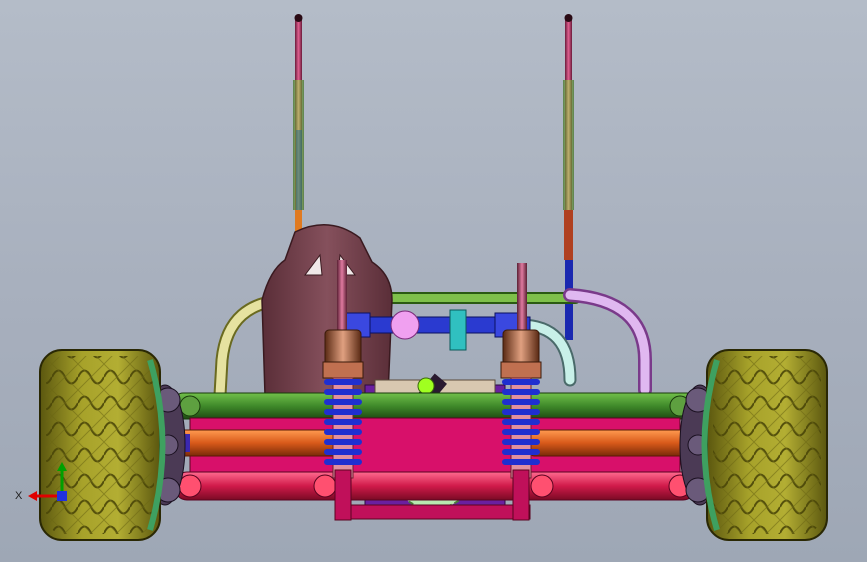  What do you see at coordinates (435, 406) in the screenshot?
I see `upper-a-arm` at bounding box center [435, 406].